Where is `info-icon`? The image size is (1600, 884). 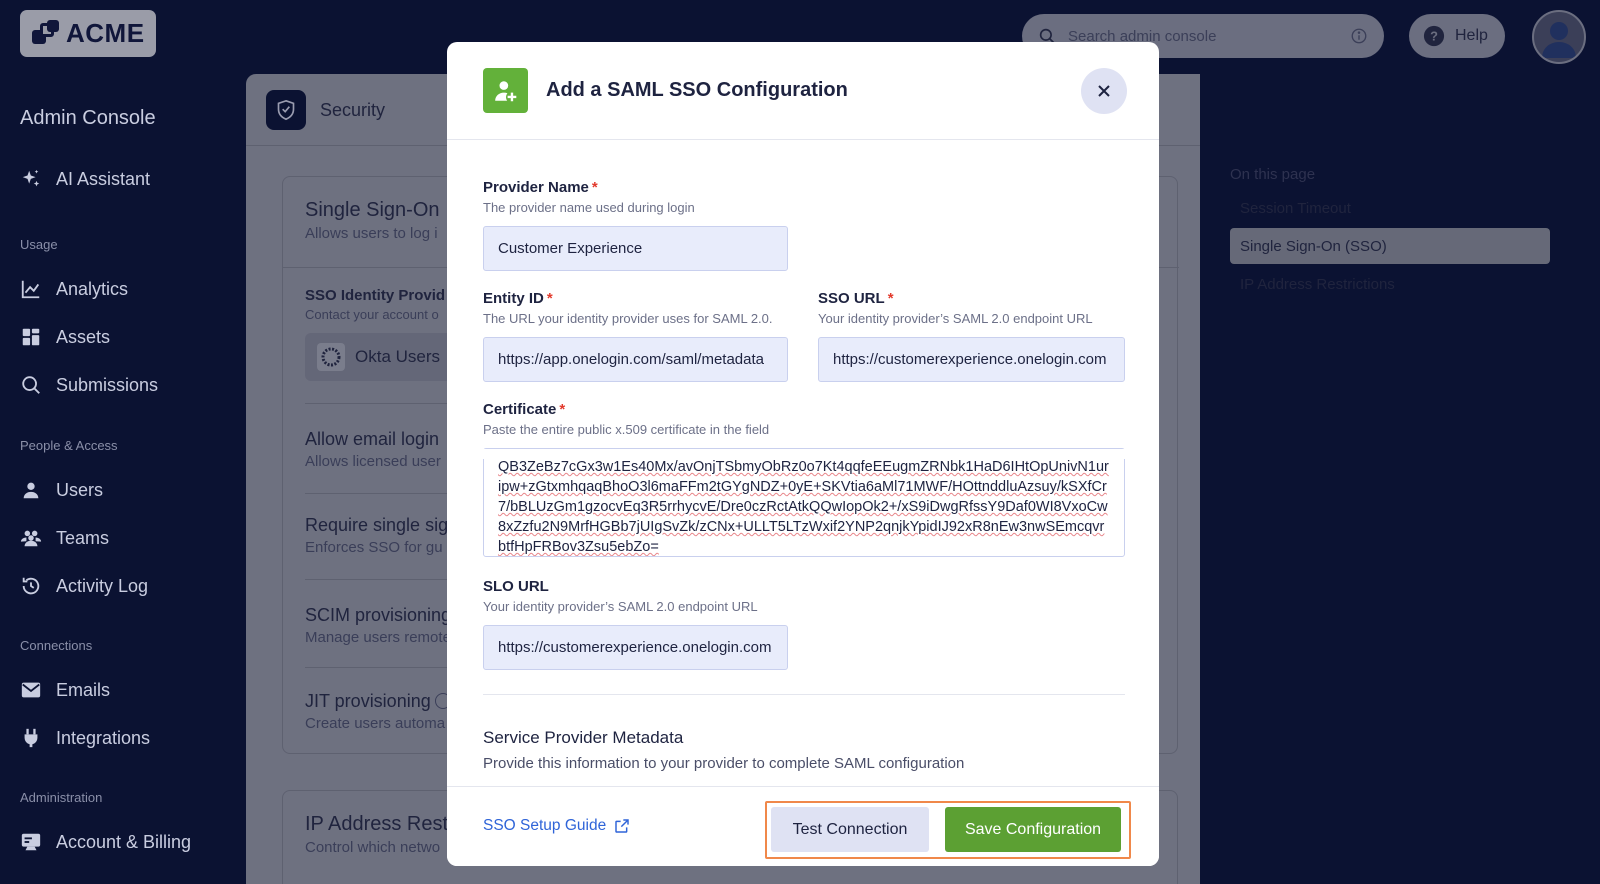 info-icon is located at coordinates (1359, 36).